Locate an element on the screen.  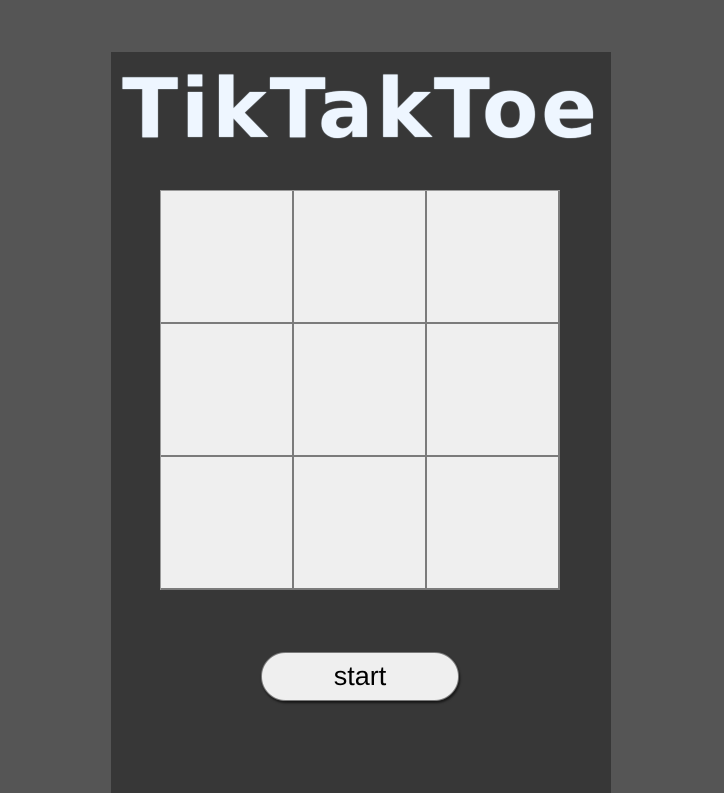
game-title: TikTakToe is located at coordinates (361, 109).